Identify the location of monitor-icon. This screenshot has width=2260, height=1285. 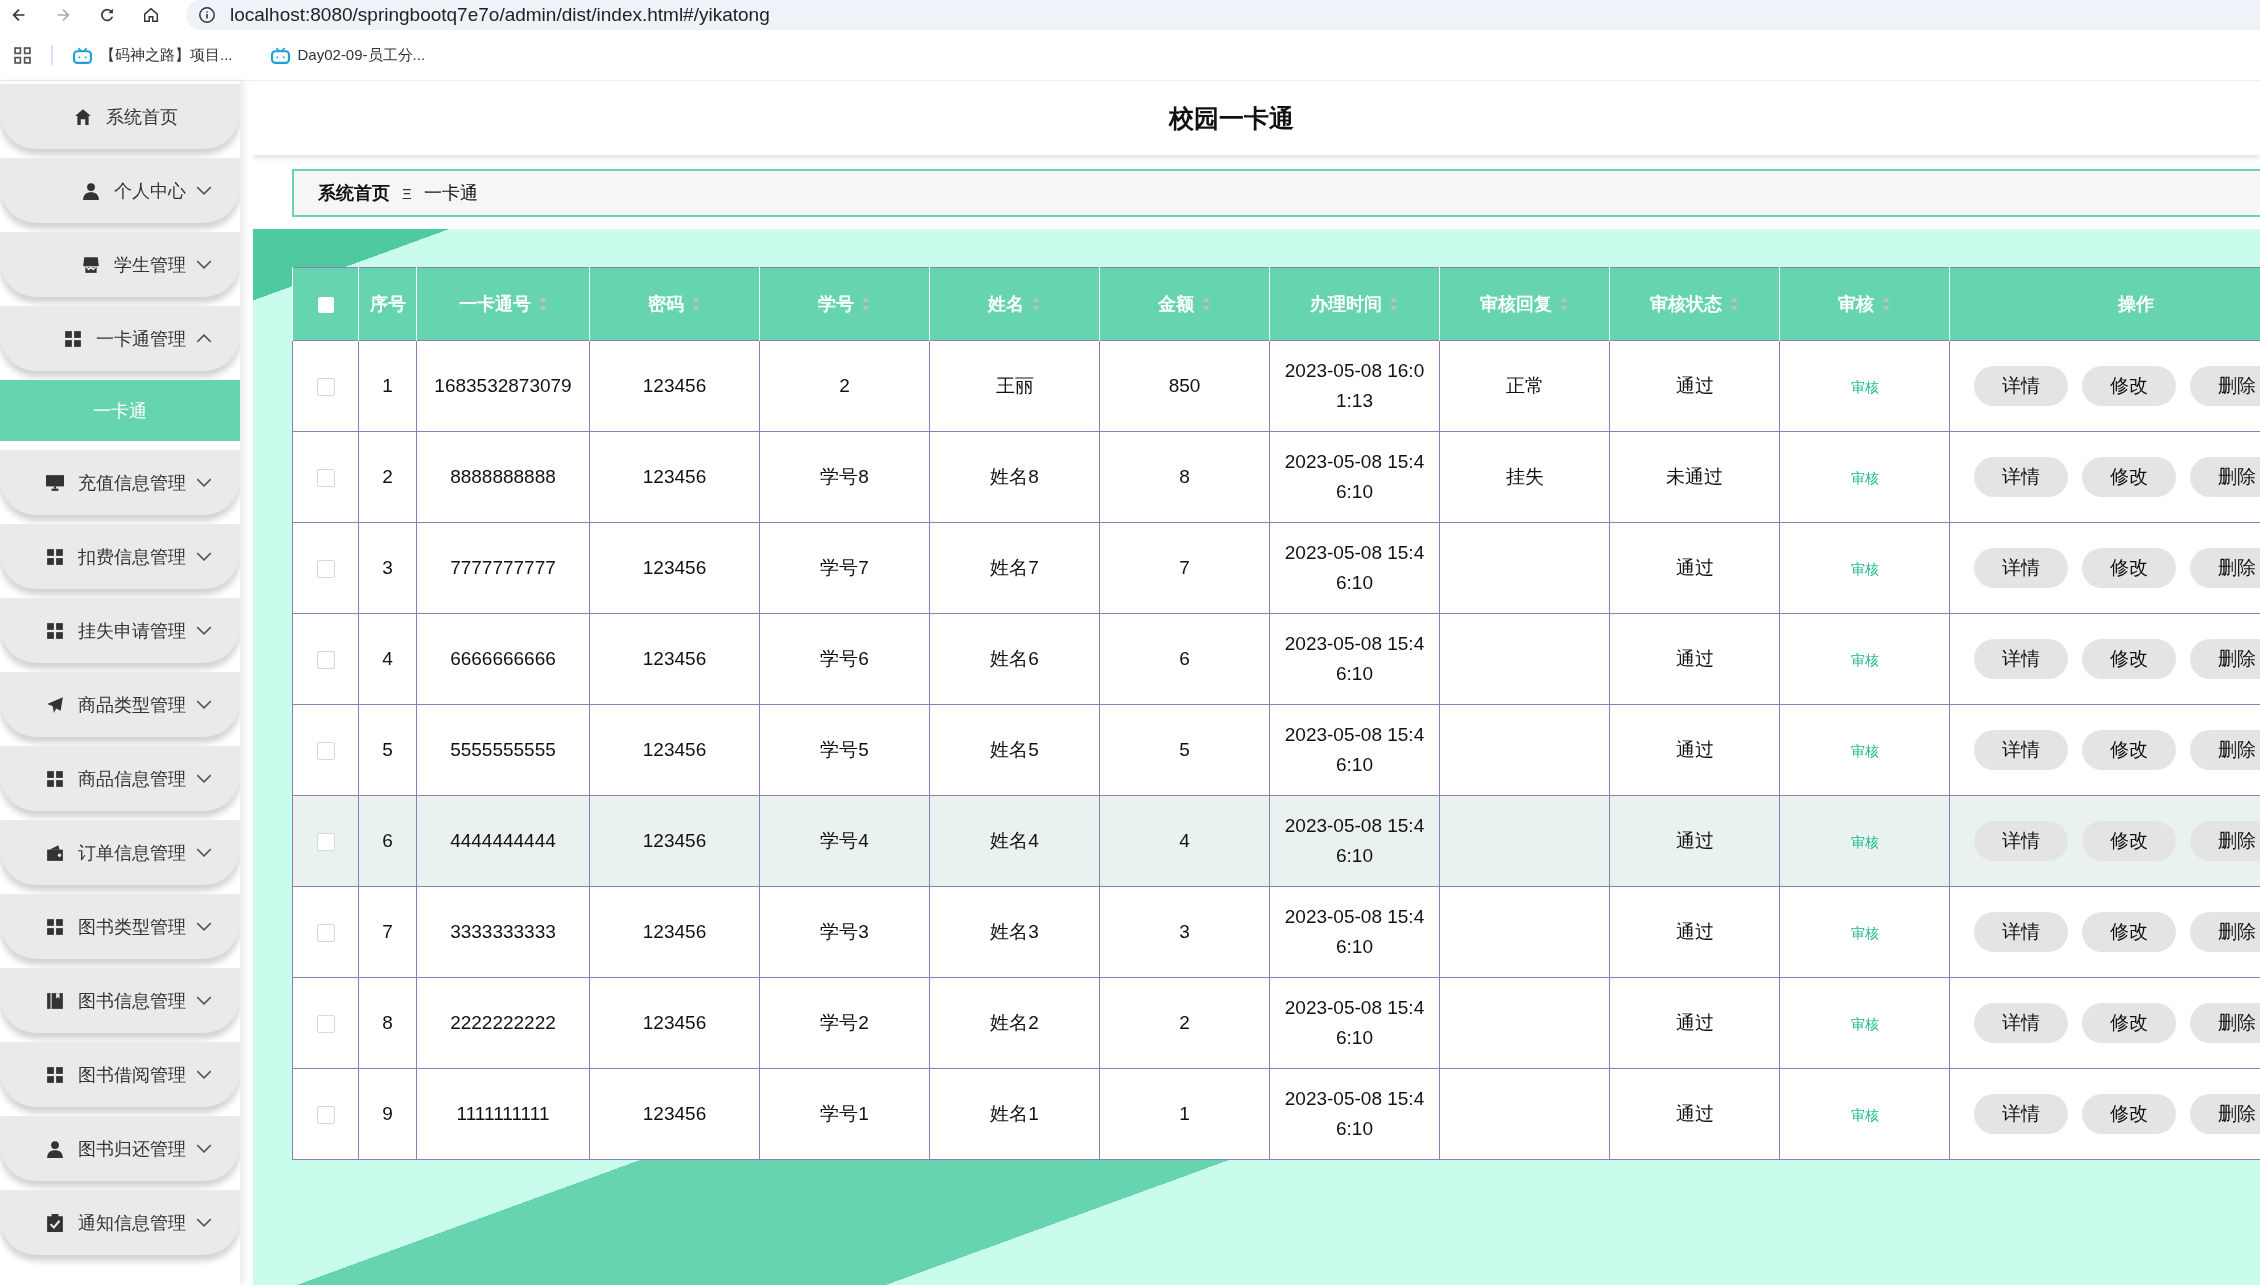
(55, 482).